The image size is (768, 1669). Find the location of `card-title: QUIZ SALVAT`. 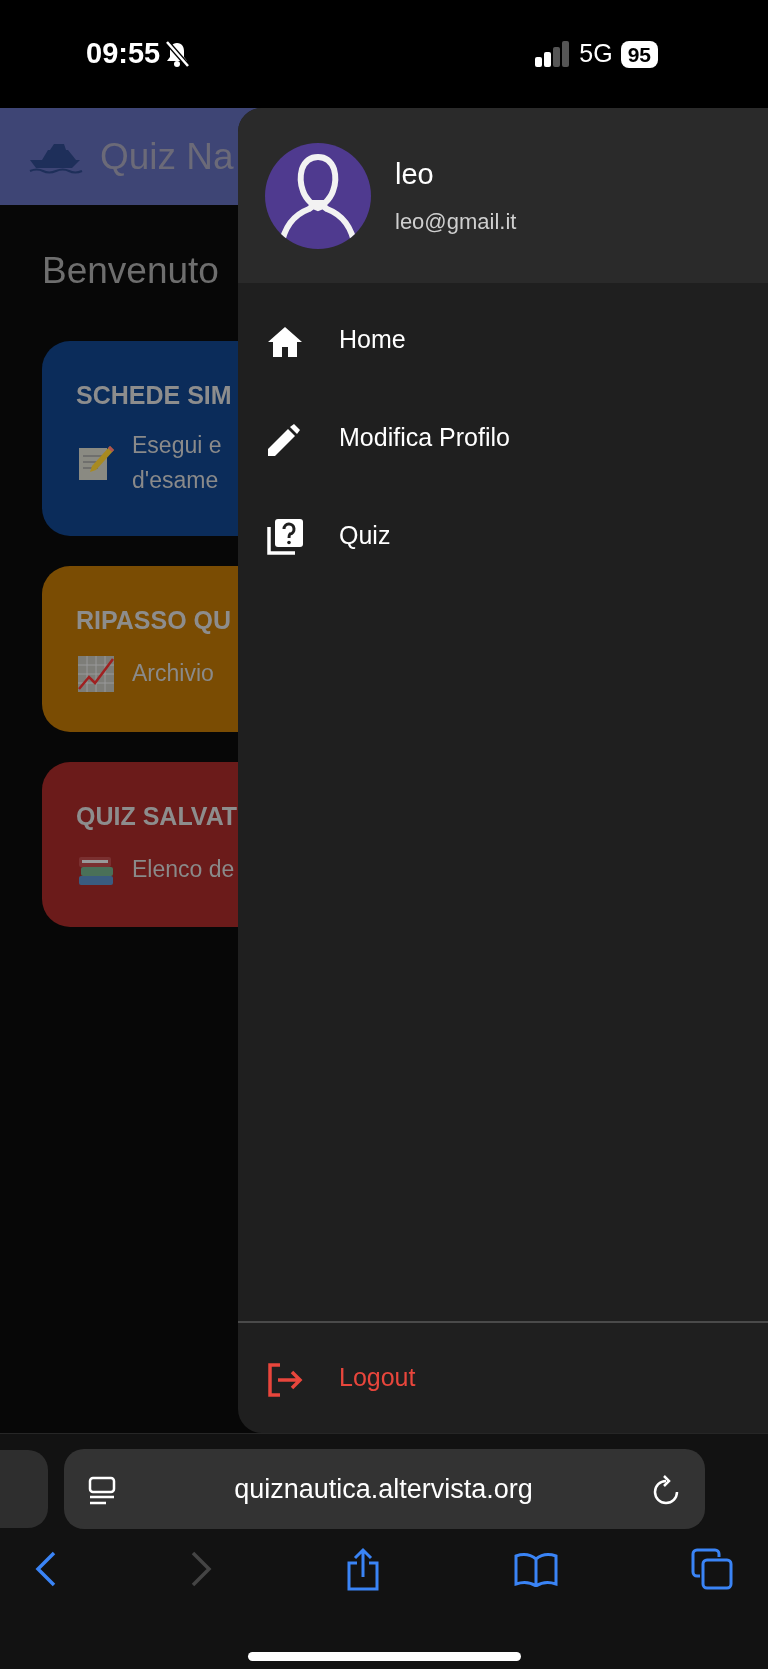

card-title: QUIZ SALVAT is located at coordinates (157, 816).